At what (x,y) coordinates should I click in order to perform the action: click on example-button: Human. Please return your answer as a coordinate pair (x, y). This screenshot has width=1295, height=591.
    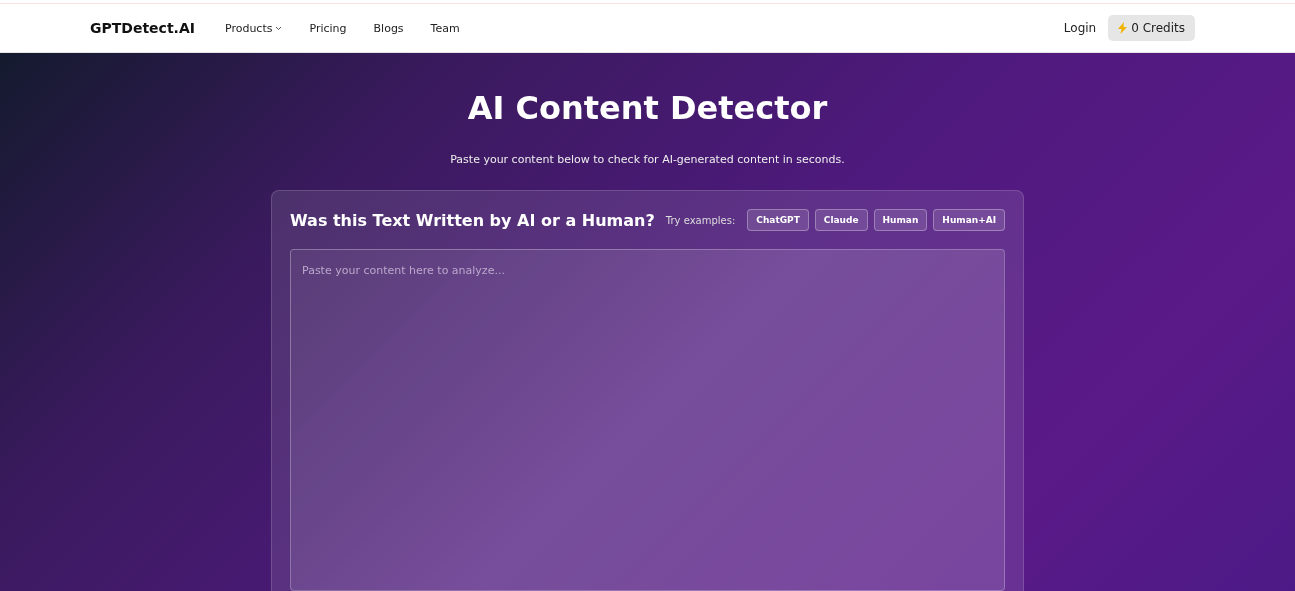
    Looking at the image, I should click on (900, 220).